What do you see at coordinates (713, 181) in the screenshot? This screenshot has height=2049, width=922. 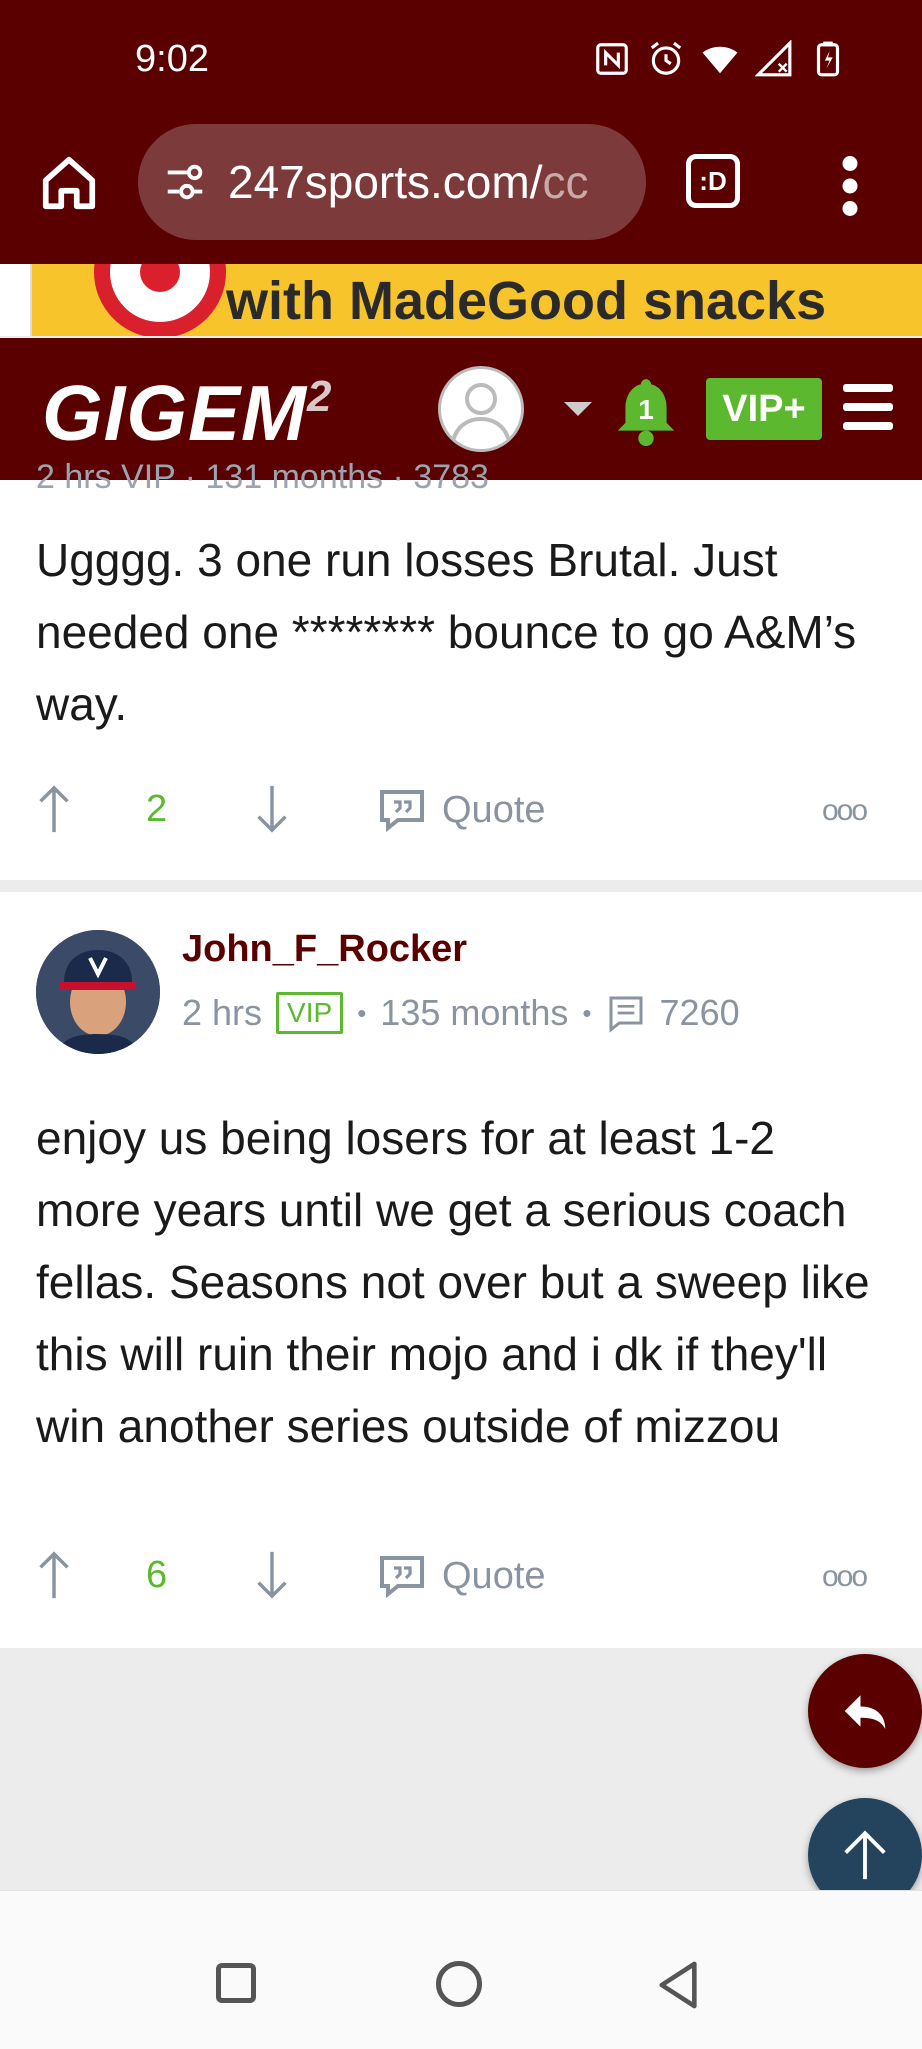 I see `tab-switcher-button: :D` at bounding box center [713, 181].